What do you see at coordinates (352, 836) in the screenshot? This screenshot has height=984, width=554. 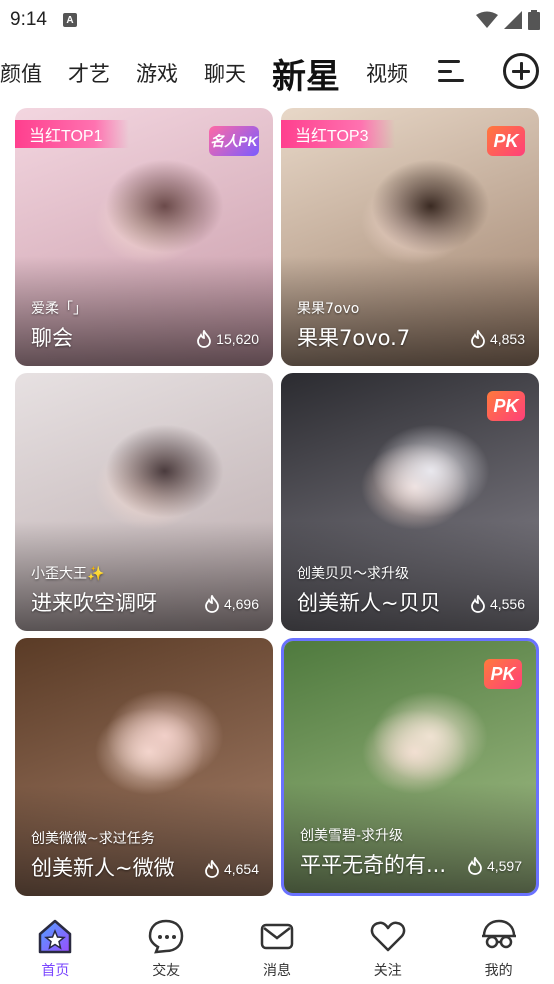 I see `streamer-subtitle: 创美雪碧-求升级` at bounding box center [352, 836].